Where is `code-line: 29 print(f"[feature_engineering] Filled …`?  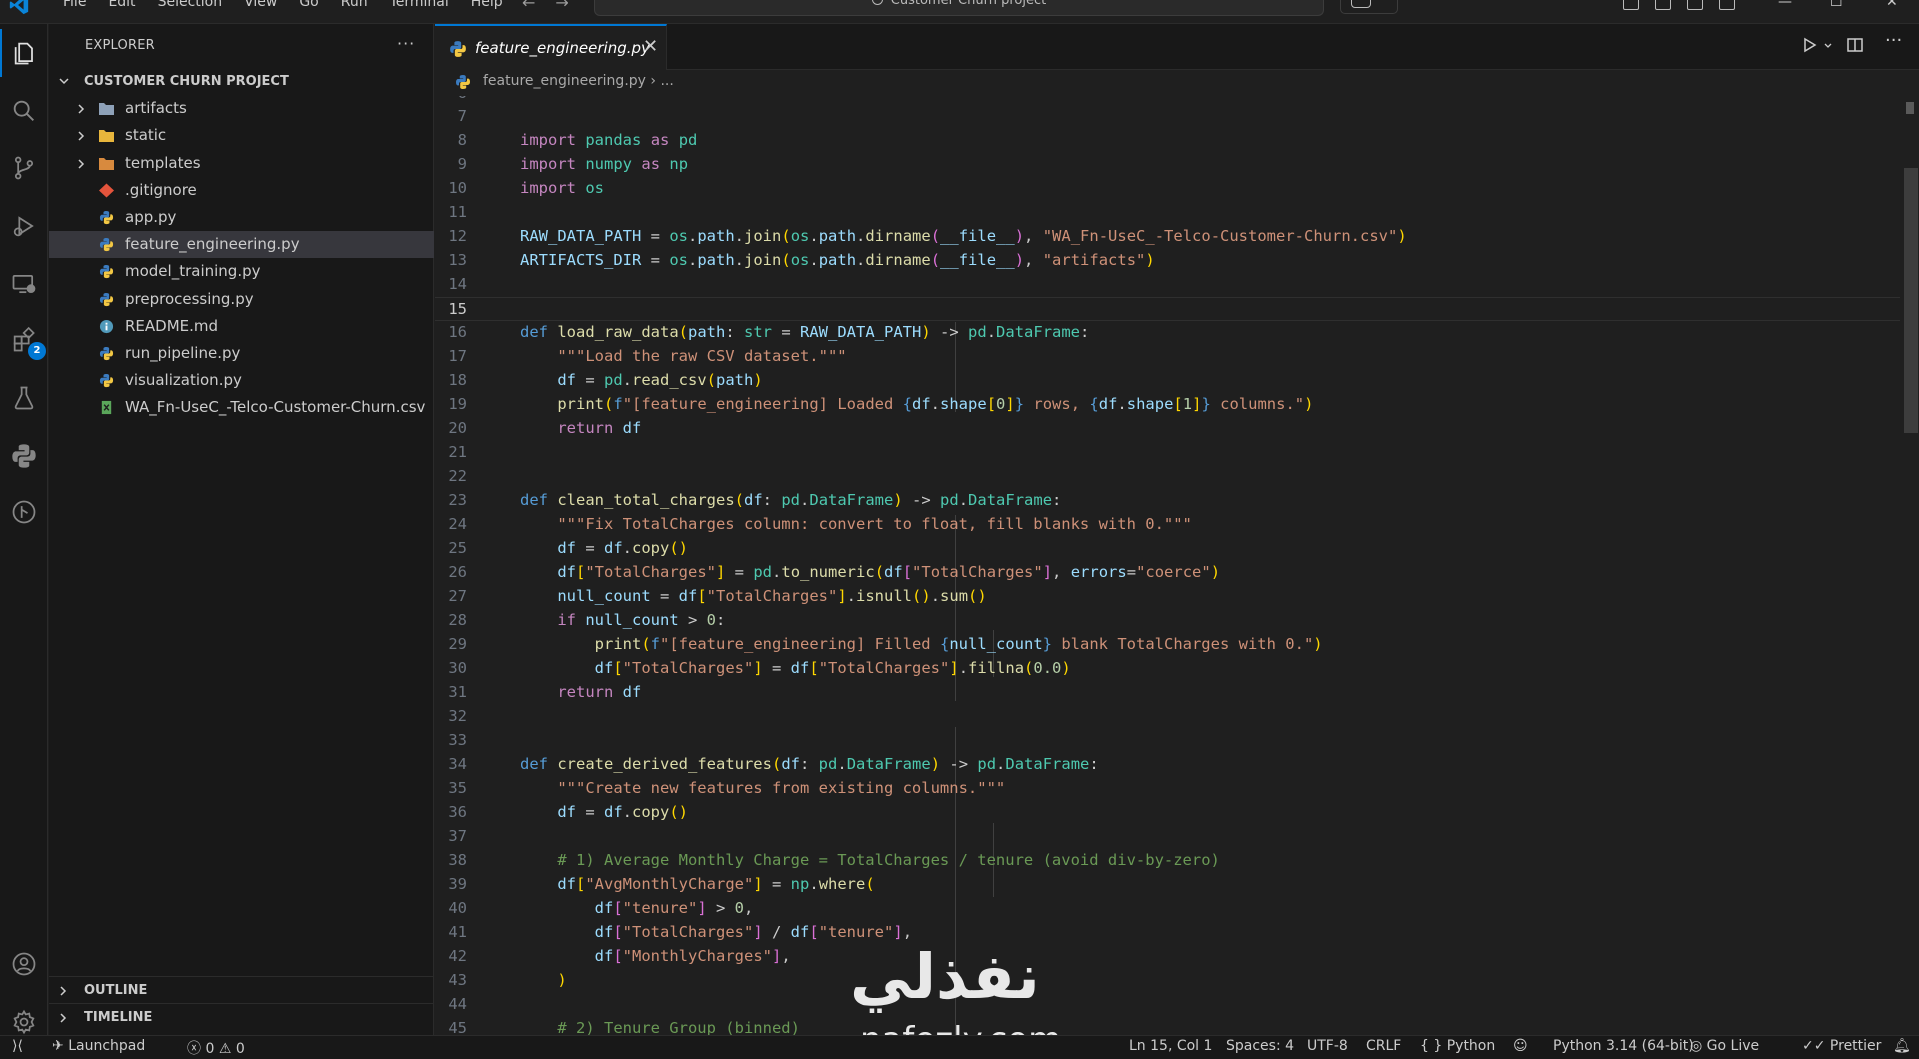
code-line: 29 print(f"[feature_engineering] Filled … is located at coordinates (885, 644).